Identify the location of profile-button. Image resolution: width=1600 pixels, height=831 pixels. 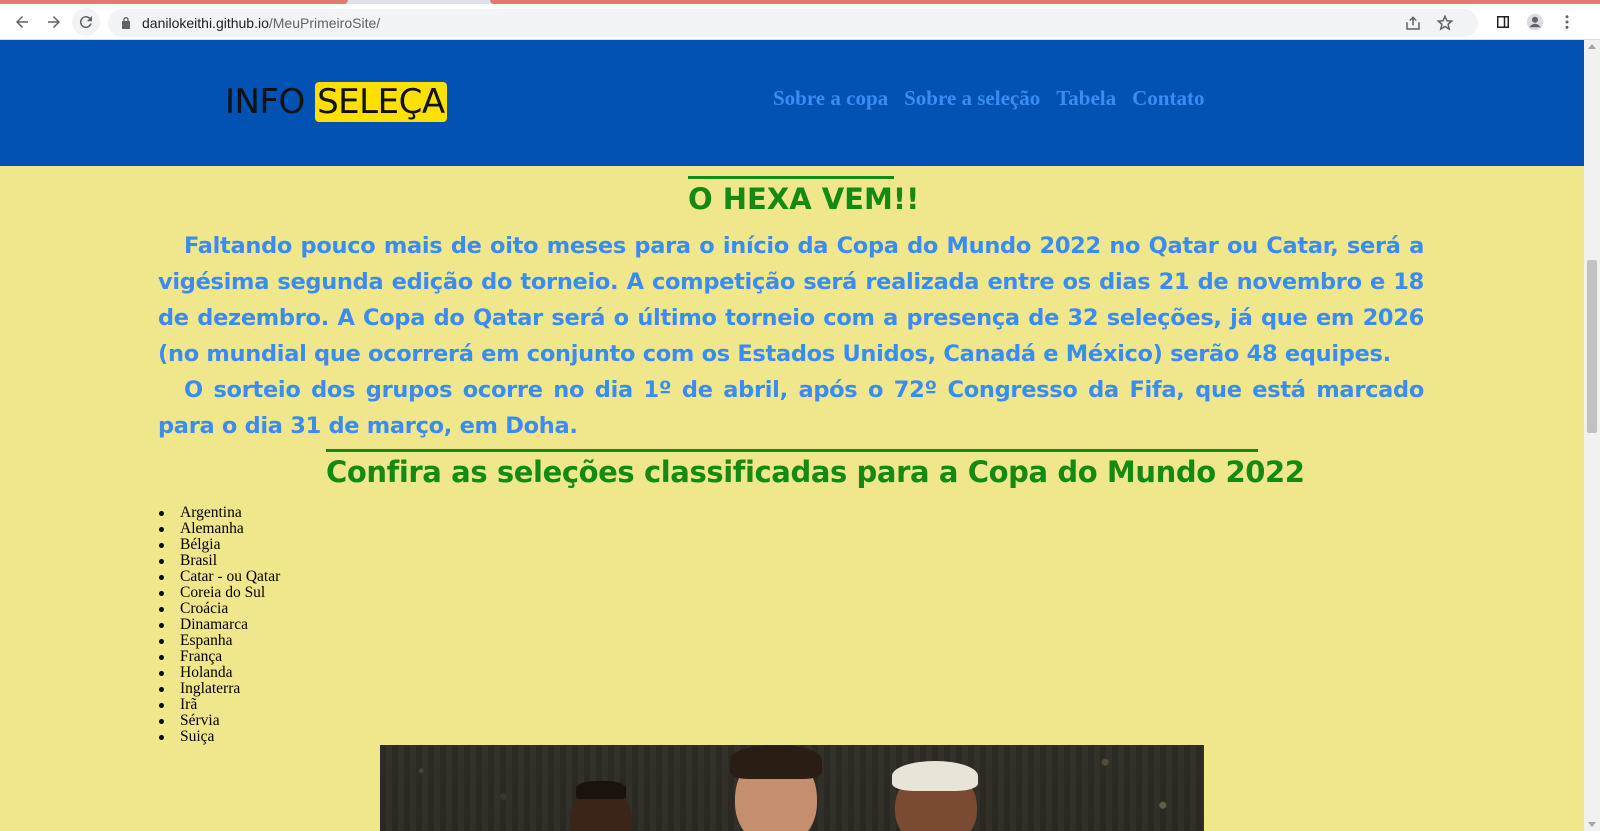
(1535, 22).